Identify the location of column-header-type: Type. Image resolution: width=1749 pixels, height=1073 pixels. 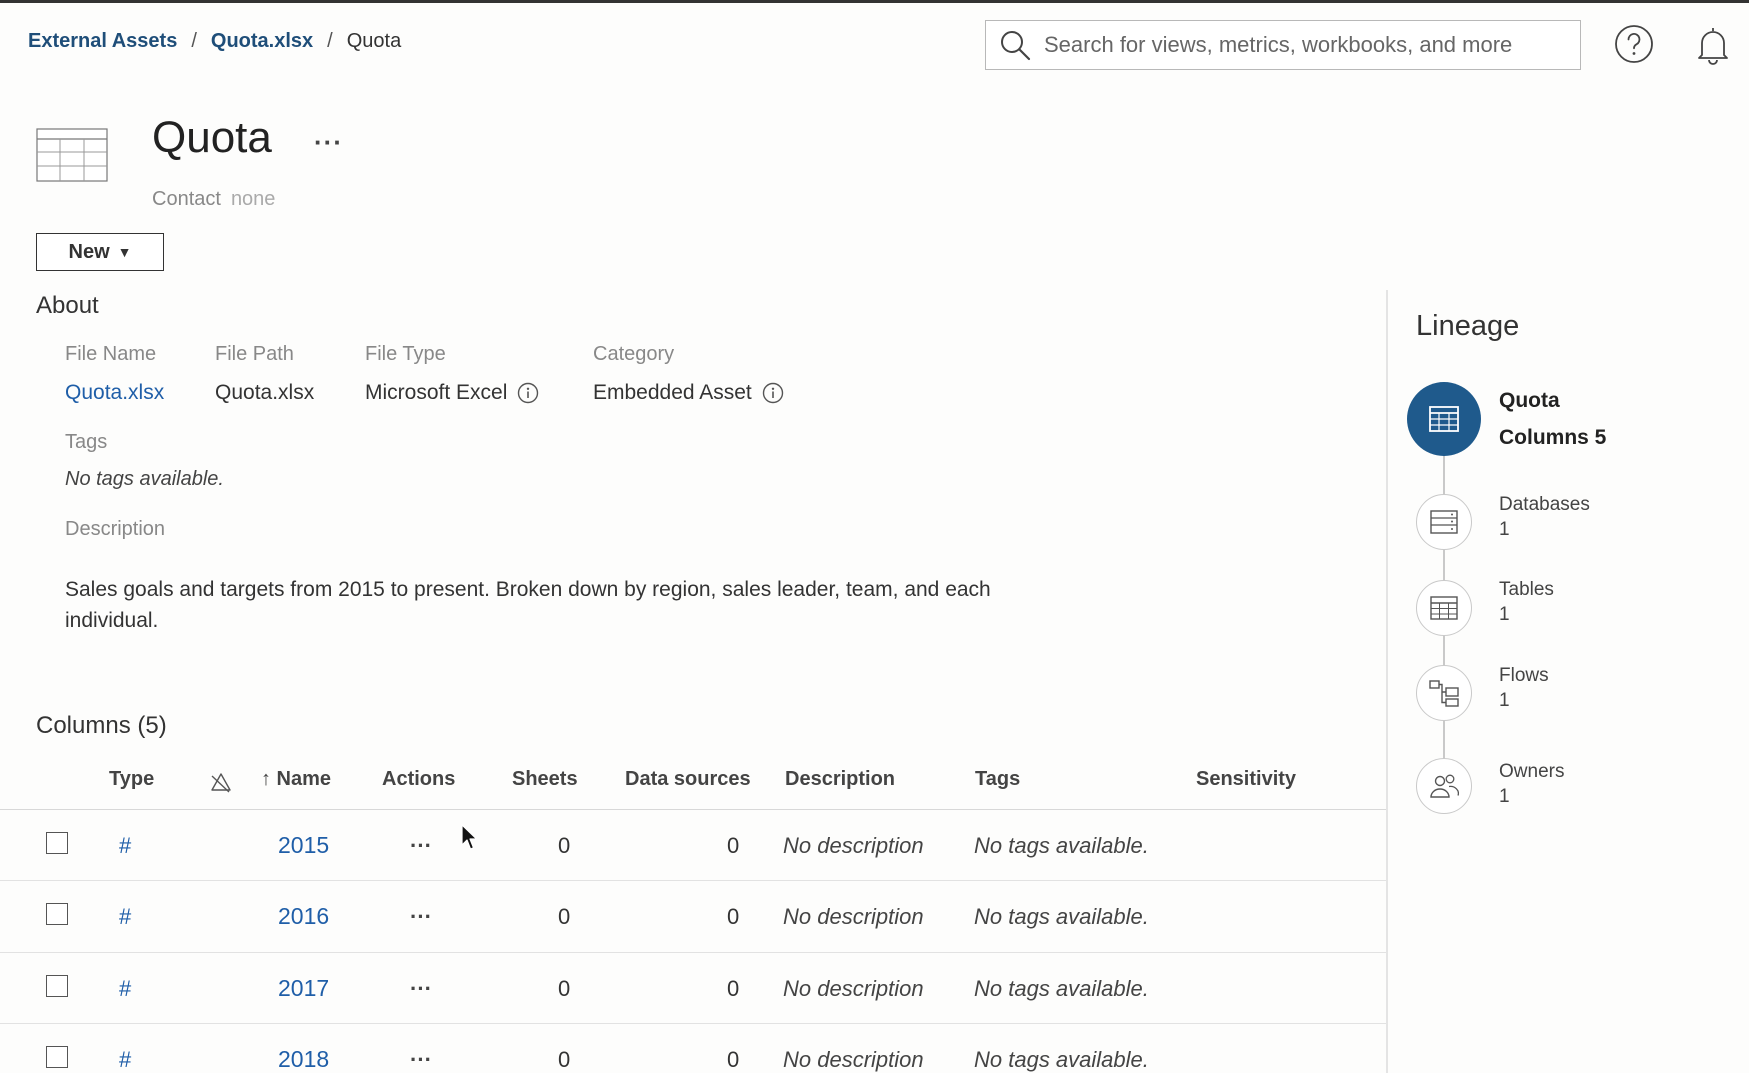
(131, 779).